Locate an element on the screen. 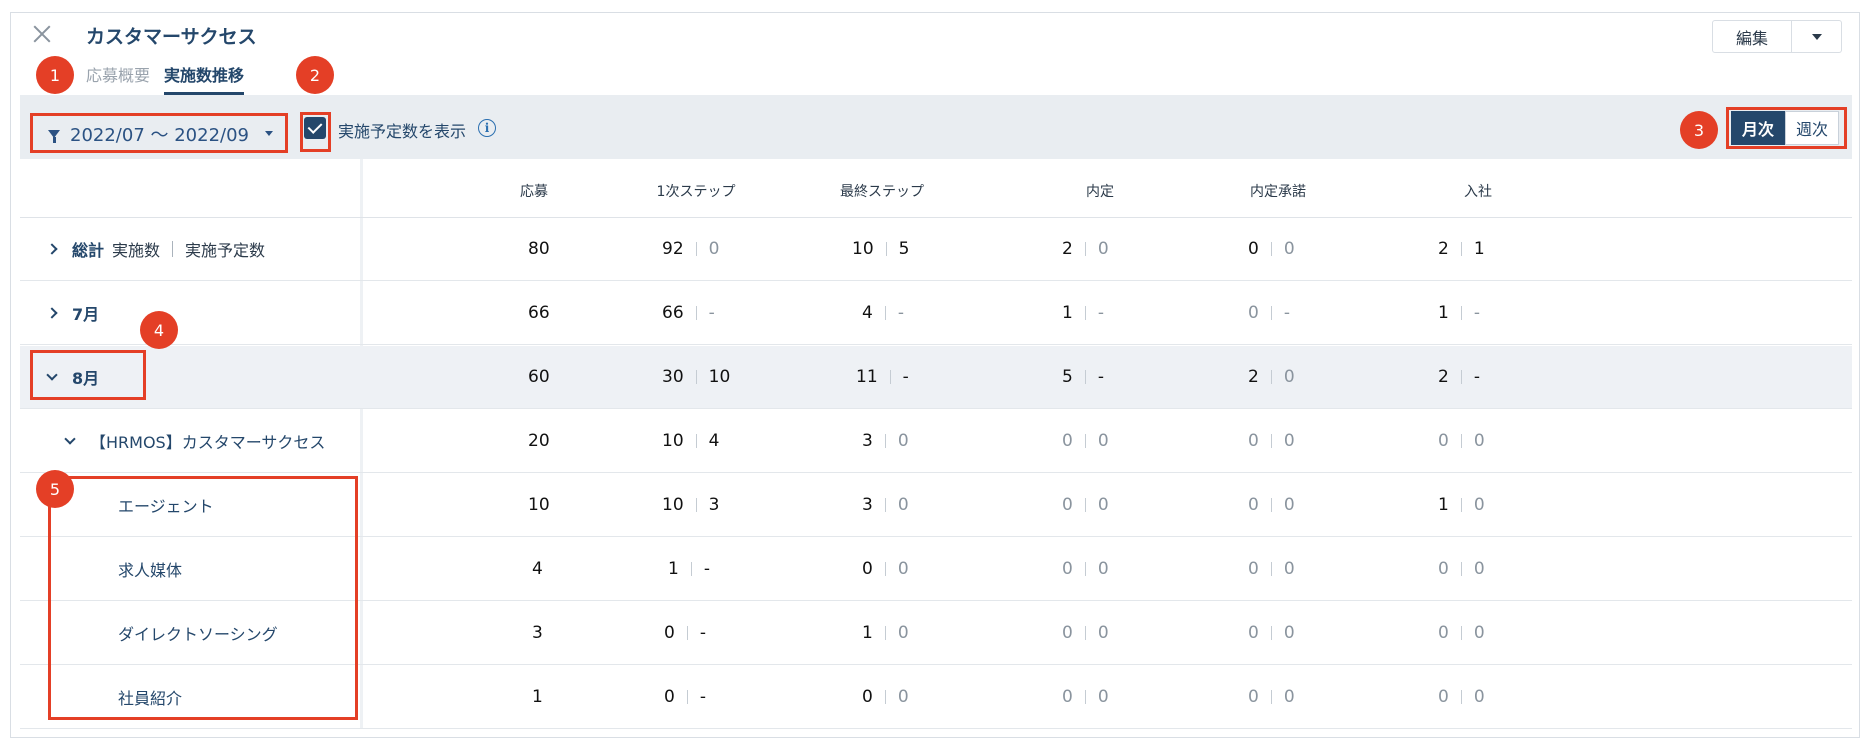  filter-bar is located at coordinates (936, 127).